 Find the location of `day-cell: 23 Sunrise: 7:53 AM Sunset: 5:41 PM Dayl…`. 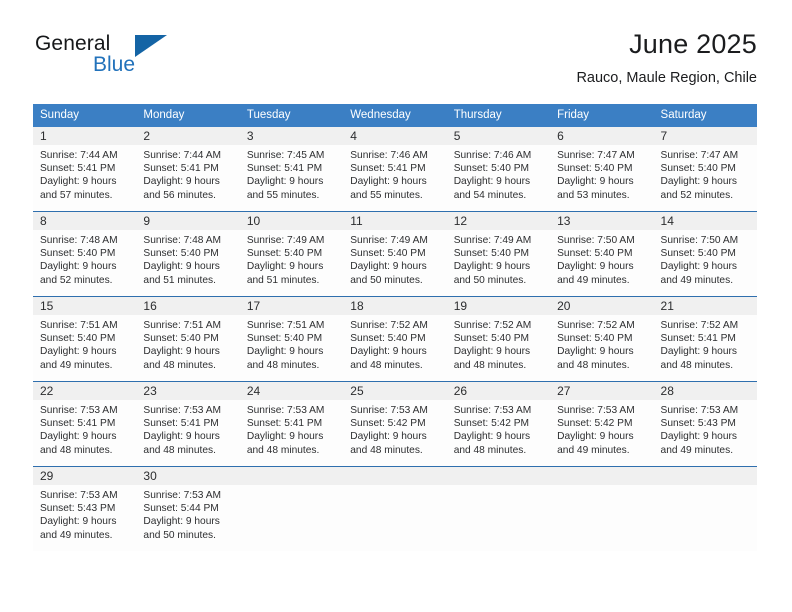

day-cell: 23 Sunrise: 7:53 AM Sunset: 5:41 PM Dayl… is located at coordinates (188, 424).